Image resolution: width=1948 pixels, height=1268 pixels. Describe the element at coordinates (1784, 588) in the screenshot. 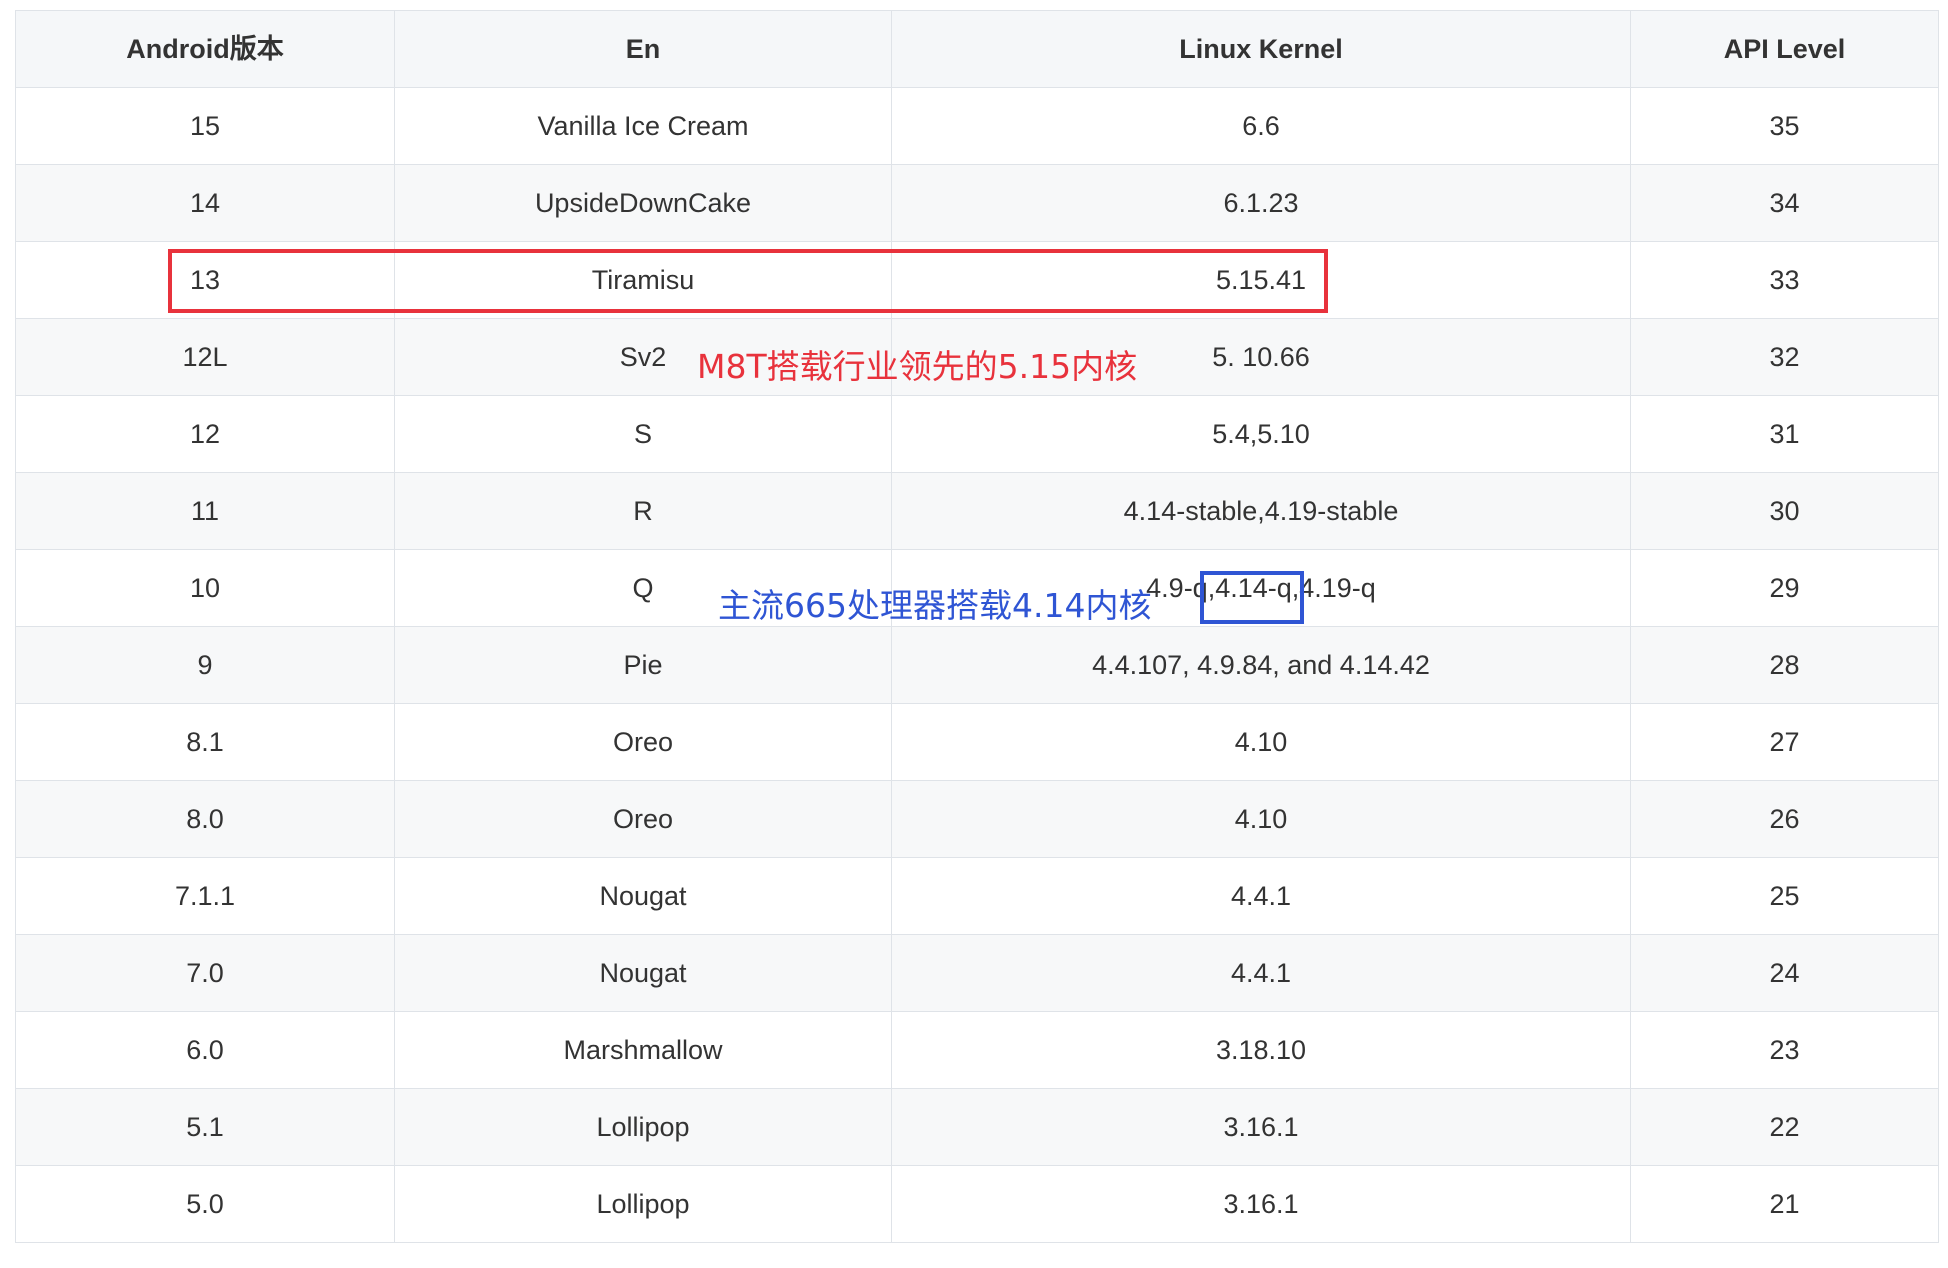

I see `api-level-cell: 29` at that location.